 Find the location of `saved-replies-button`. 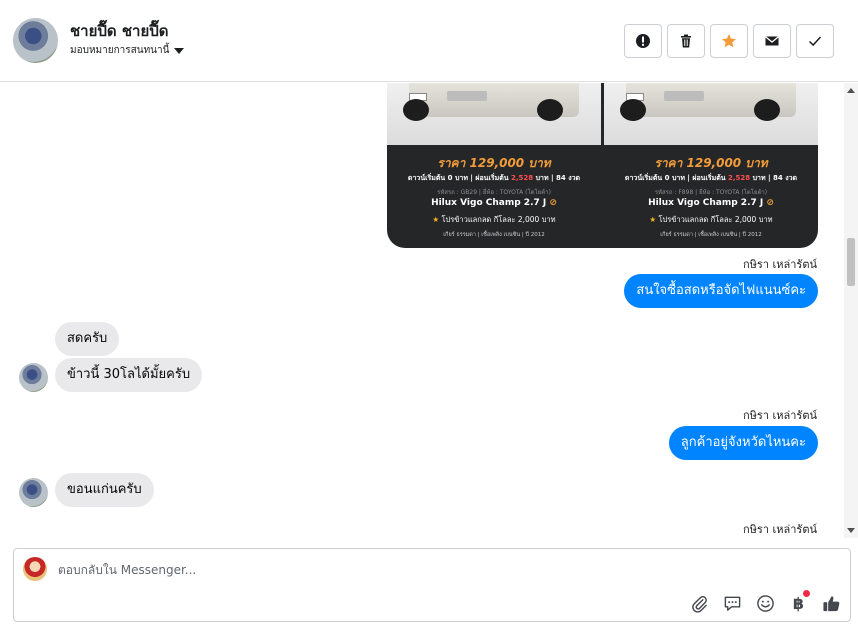

saved-replies-button is located at coordinates (732, 603).